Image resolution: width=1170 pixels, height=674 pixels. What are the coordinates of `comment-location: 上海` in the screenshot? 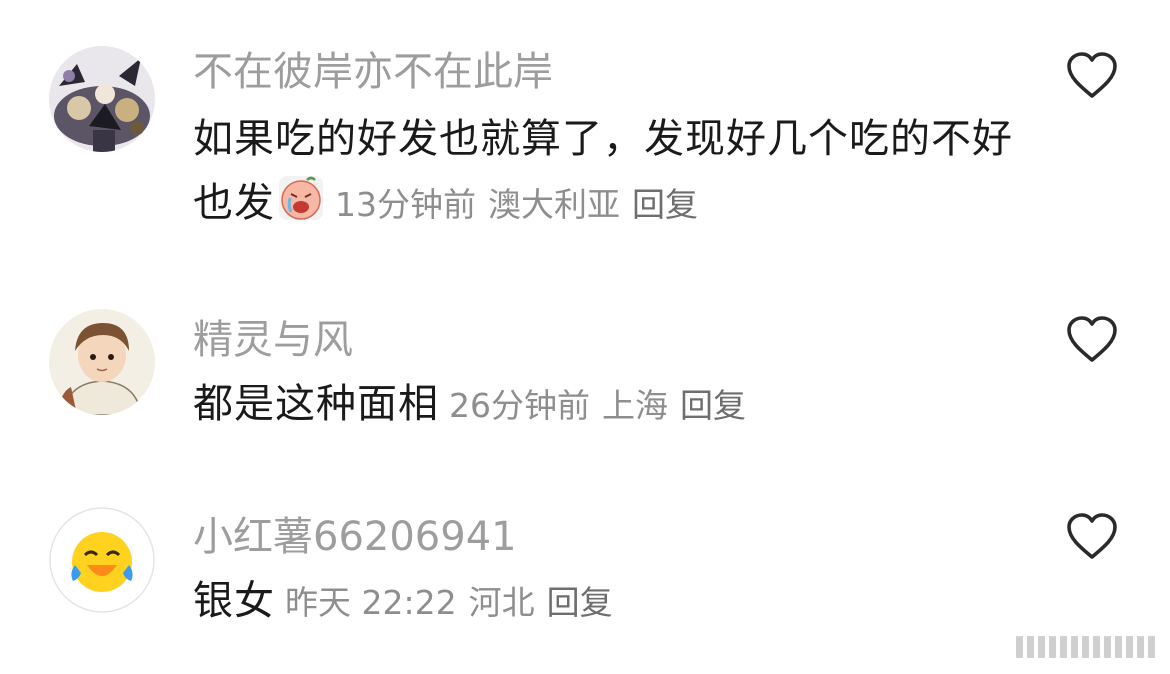 It's located at (635, 405).